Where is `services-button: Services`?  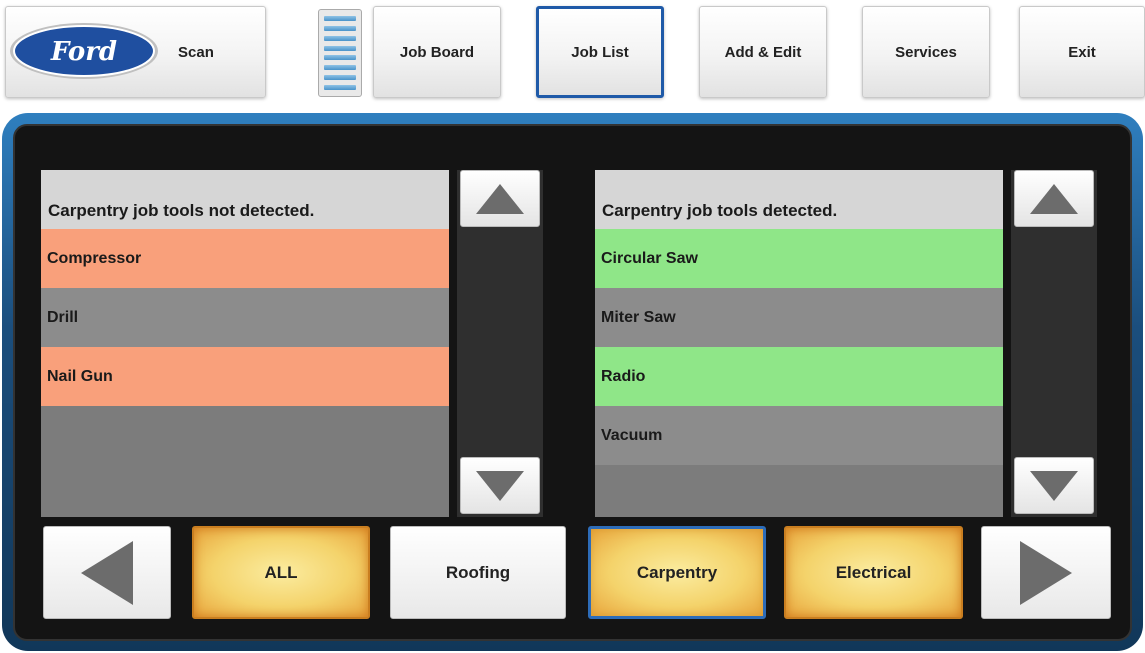 services-button: Services is located at coordinates (926, 52).